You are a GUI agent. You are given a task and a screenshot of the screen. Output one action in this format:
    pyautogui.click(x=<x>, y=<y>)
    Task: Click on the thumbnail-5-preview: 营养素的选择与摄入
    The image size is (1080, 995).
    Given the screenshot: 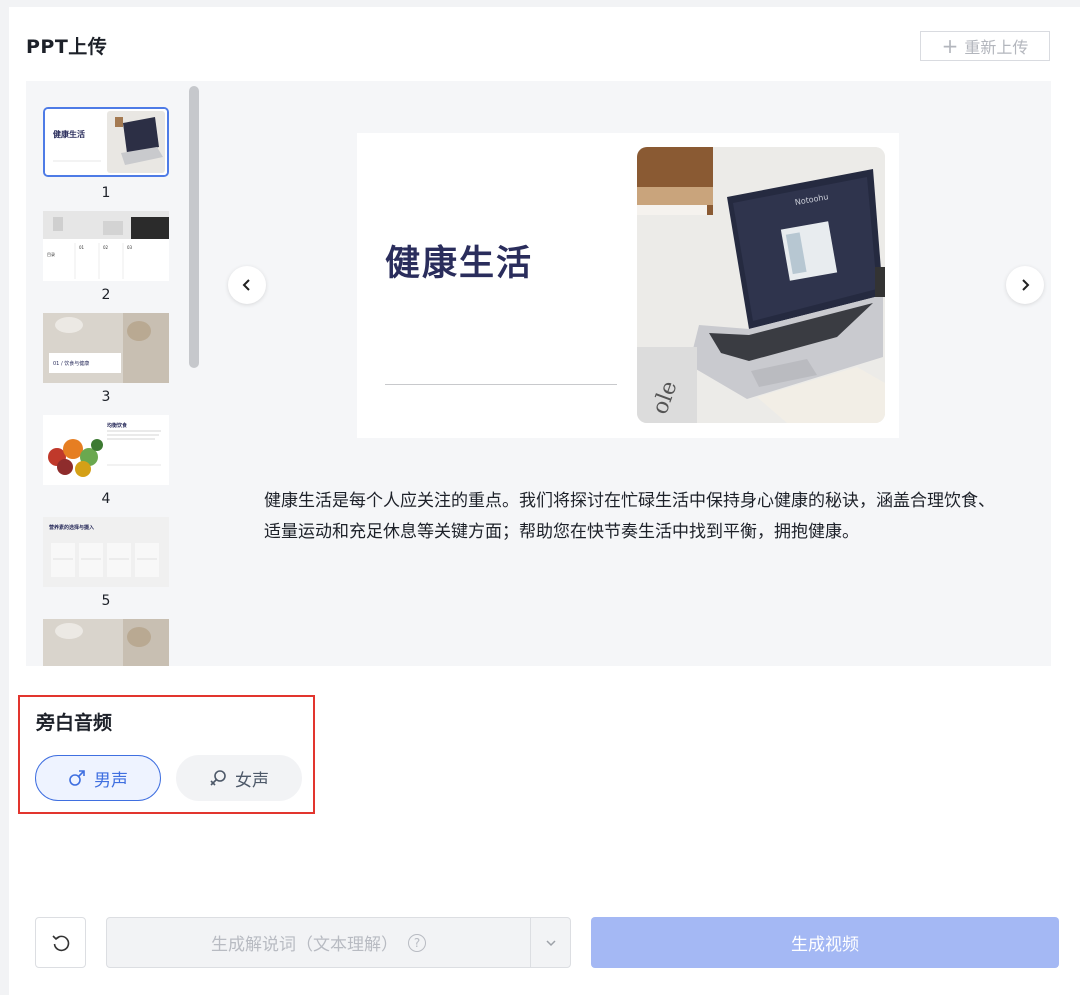 What is the action you would take?
    pyautogui.click(x=106, y=552)
    